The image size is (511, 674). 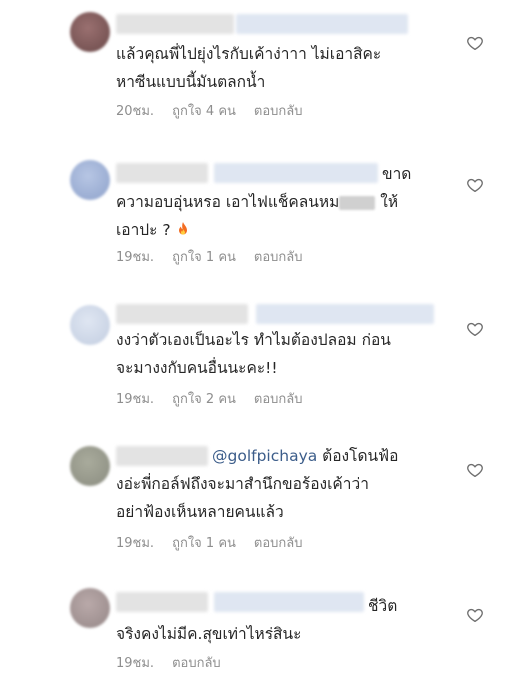 I want to click on mention-link: @golfpichaya, so click(x=264, y=456).